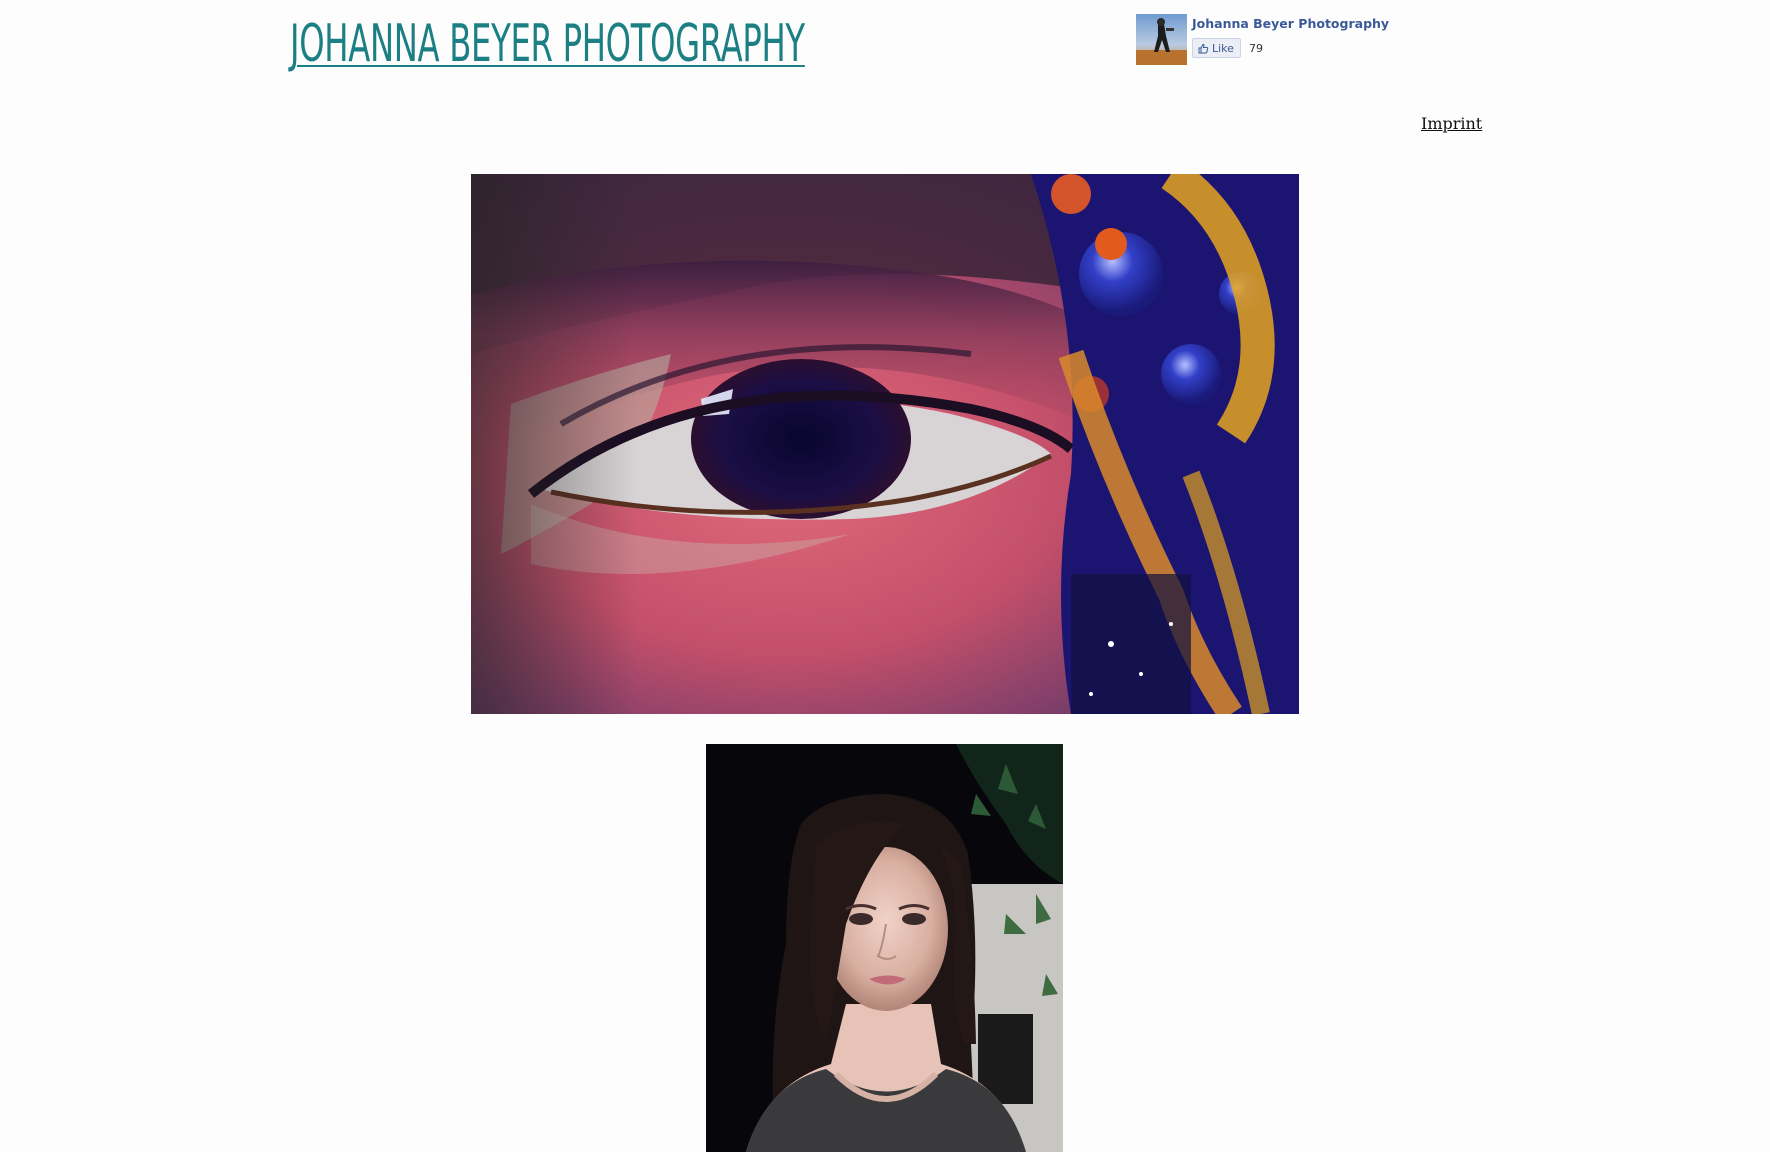 The height and width of the screenshot is (1152, 1770). What do you see at coordinates (1451, 123) in the screenshot?
I see `imprint-link: Imprint` at bounding box center [1451, 123].